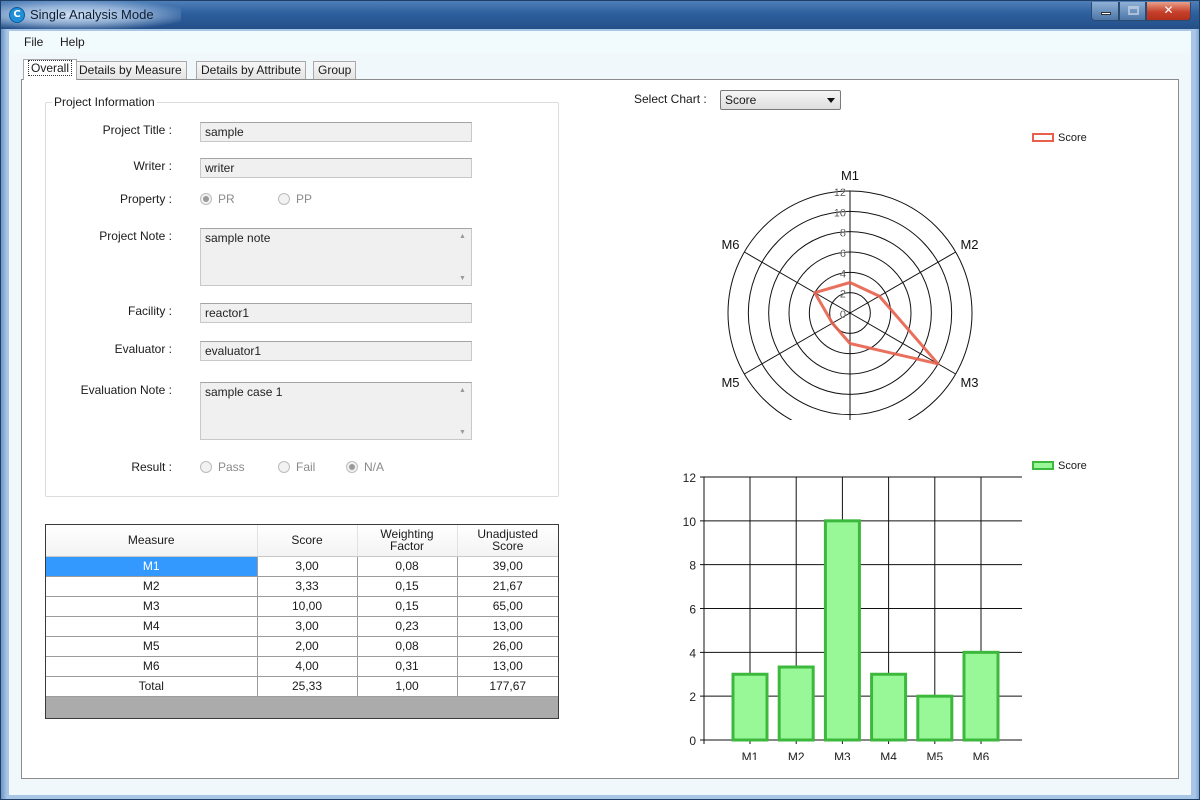 The width and height of the screenshot is (1200, 800). I want to click on cell-score: 2,00, so click(307, 646).